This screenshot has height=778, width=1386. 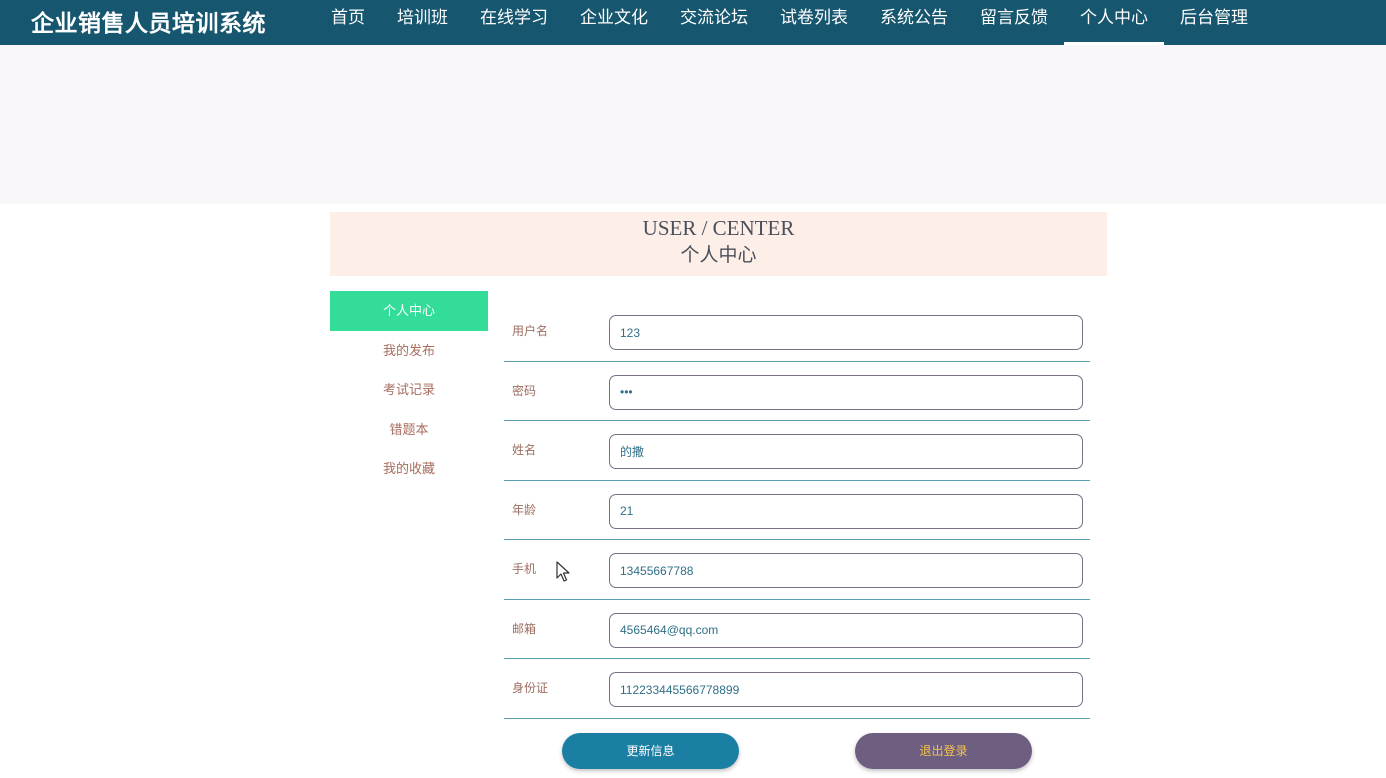 I want to click on username-label: 用户名, so click(x=530, y=331).